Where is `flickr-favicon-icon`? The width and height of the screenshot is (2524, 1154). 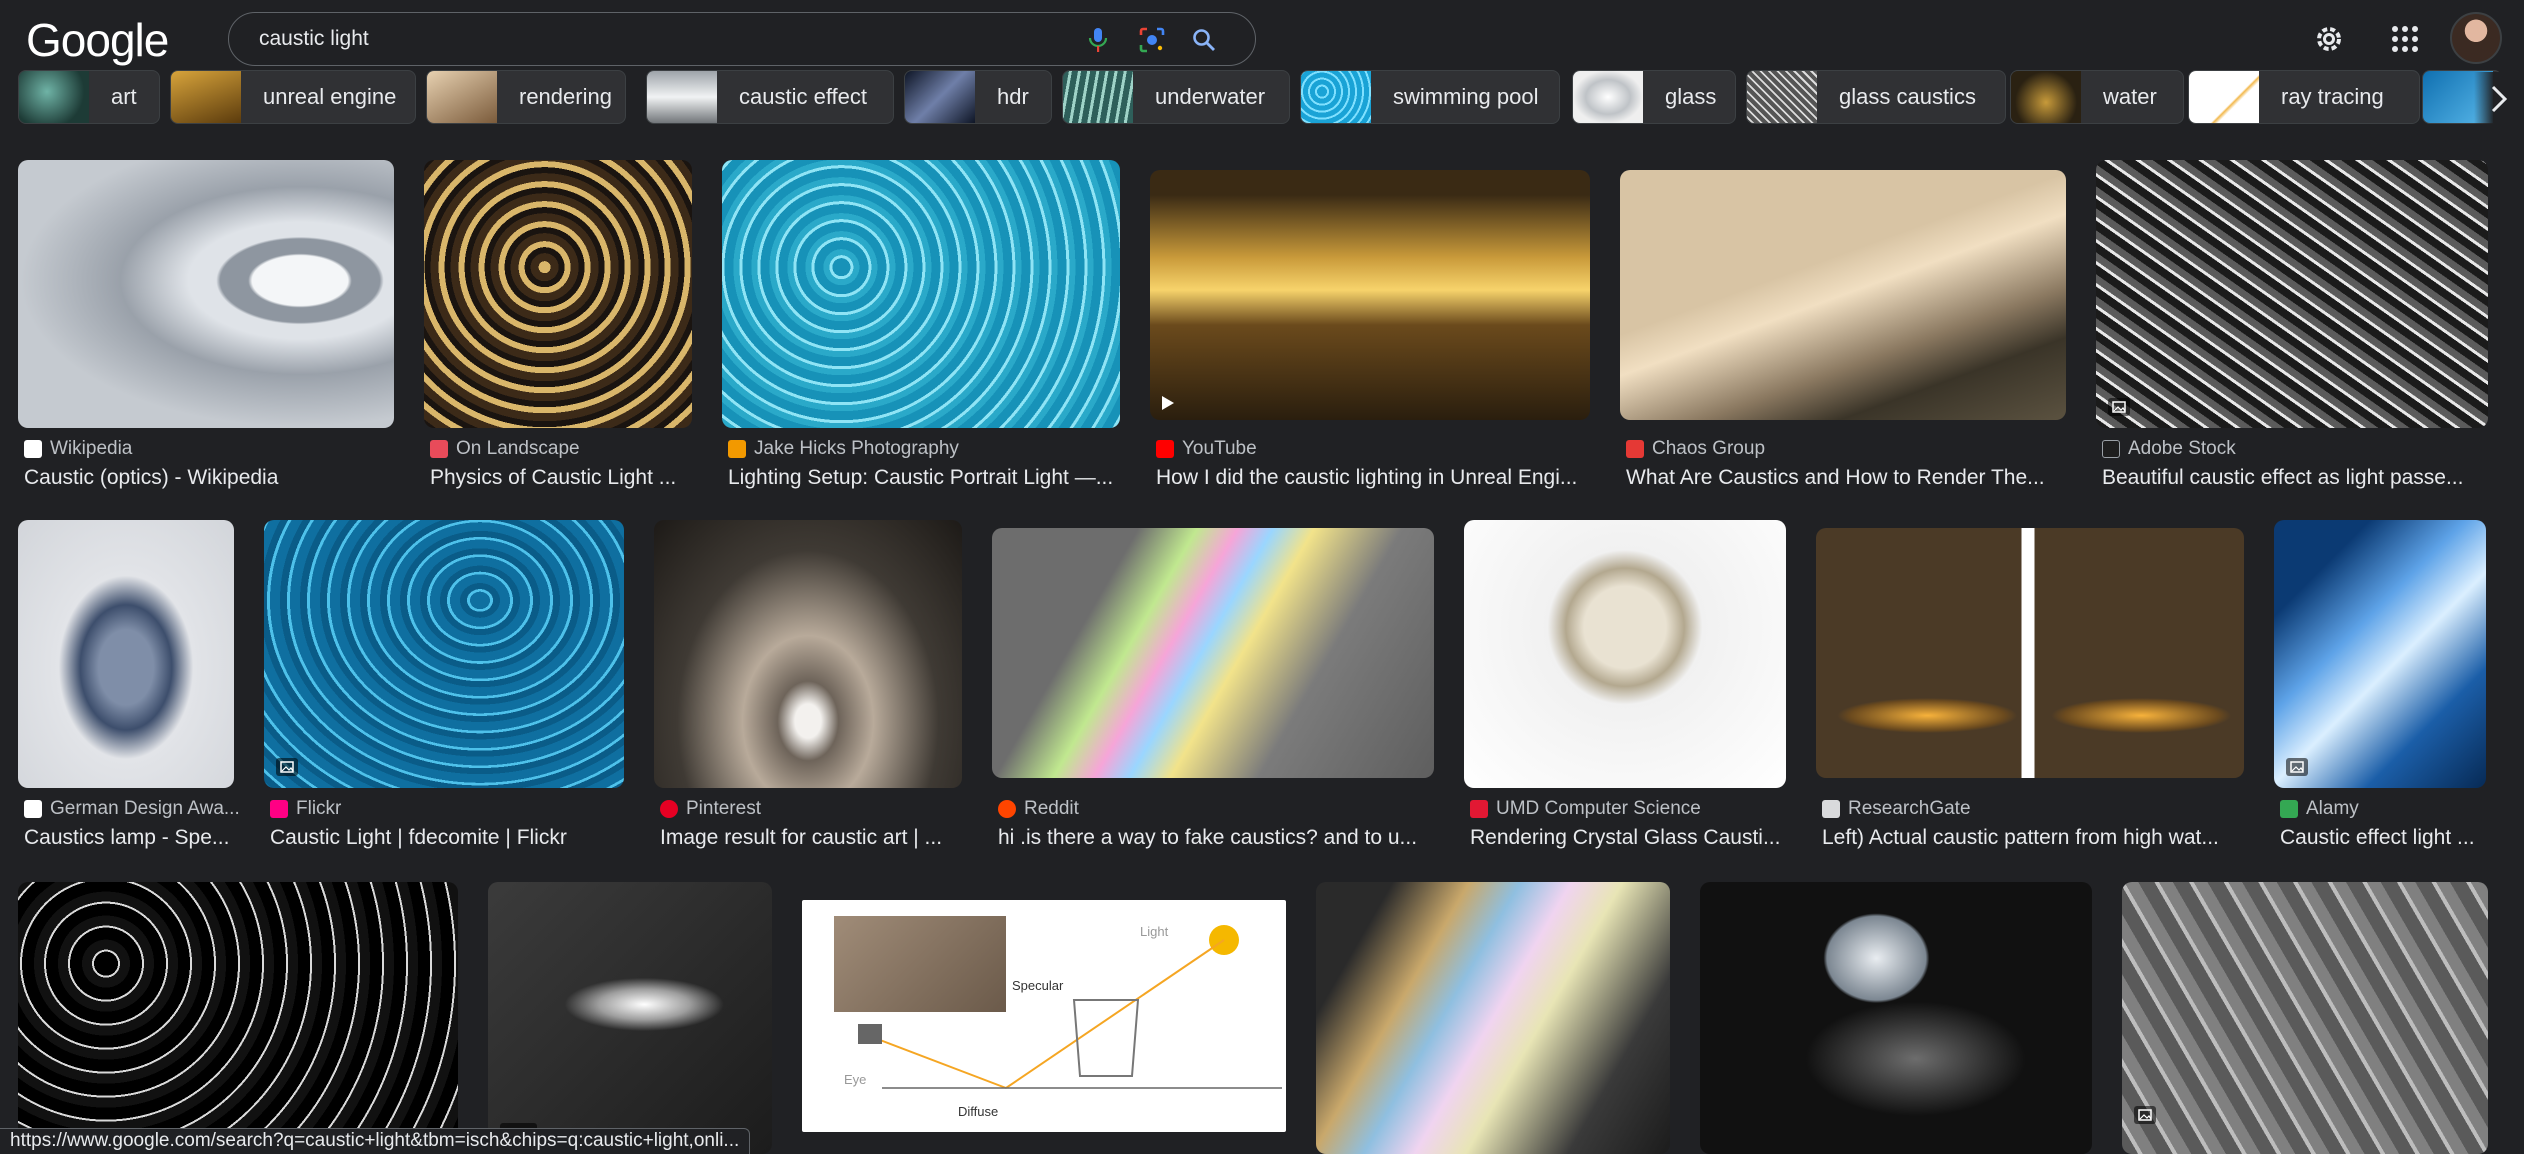 flickr-favicon-icon is located at coordinates (279, 809).